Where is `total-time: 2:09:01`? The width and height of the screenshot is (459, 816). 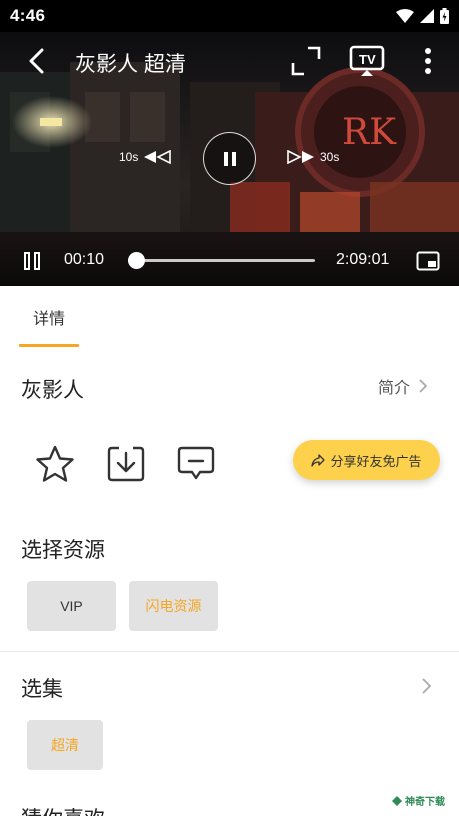 total-time: 2:09:01 is located at coordinates (363, 259).